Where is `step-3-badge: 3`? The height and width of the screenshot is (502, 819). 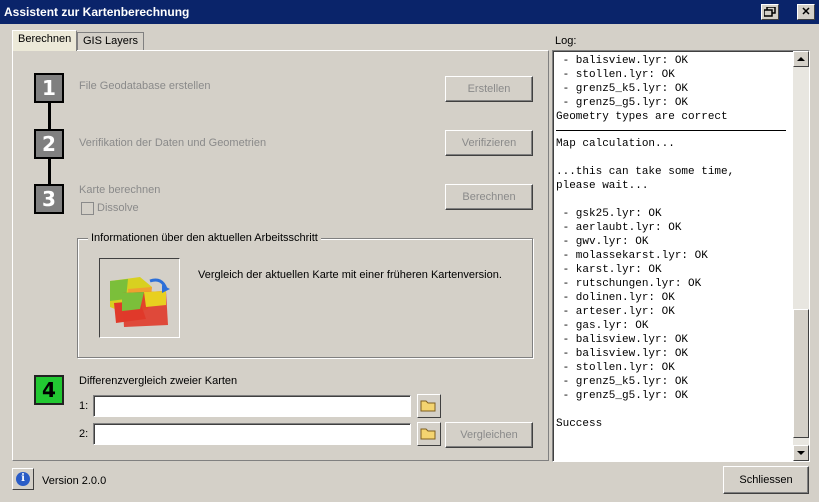
step-3-badge: 3 is located at coordinates (49, 199).